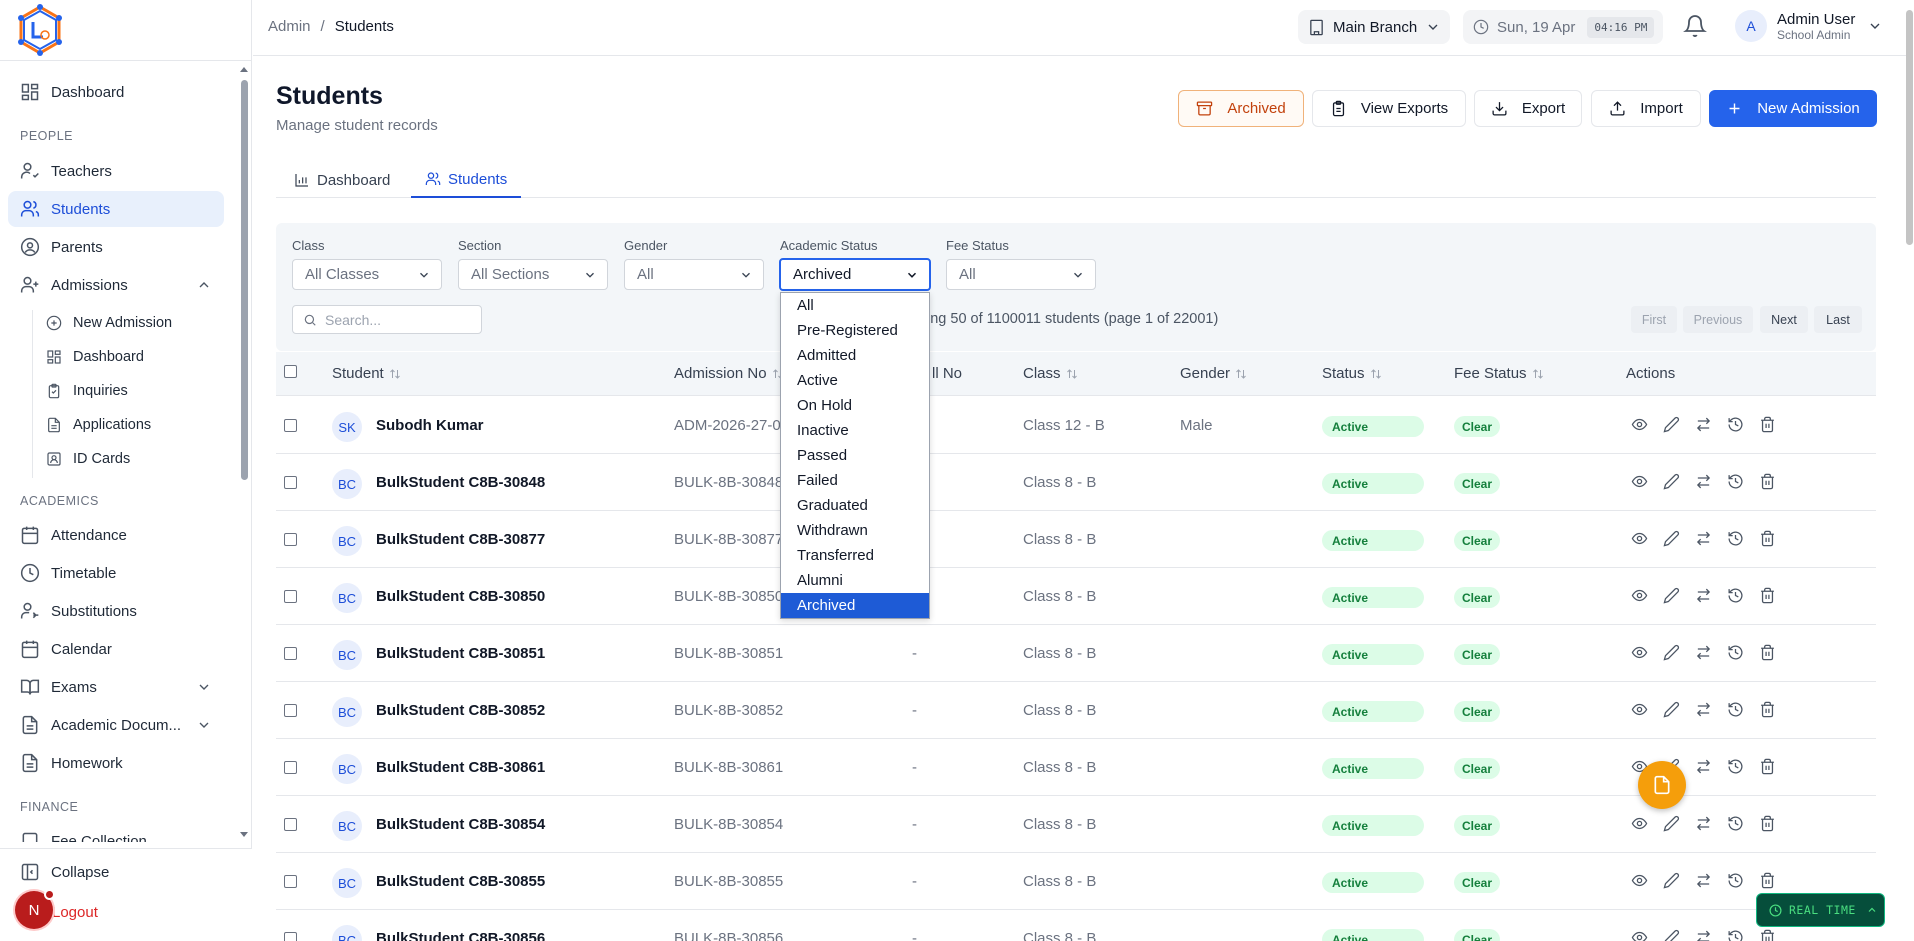 This screenshot has width=1914, height=941. I want to click on chevron-down-icon, so click(204, 687).